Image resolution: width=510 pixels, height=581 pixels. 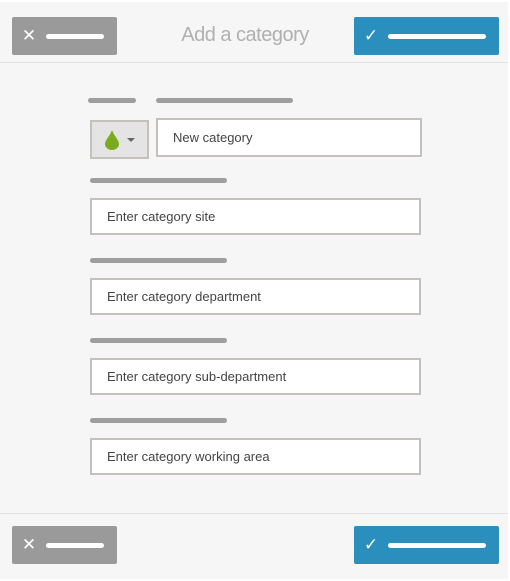 What do you see at coordinates (289, 137) in the screenshot?
I see `category-name-input: New category` at bounding box center [289, 137].